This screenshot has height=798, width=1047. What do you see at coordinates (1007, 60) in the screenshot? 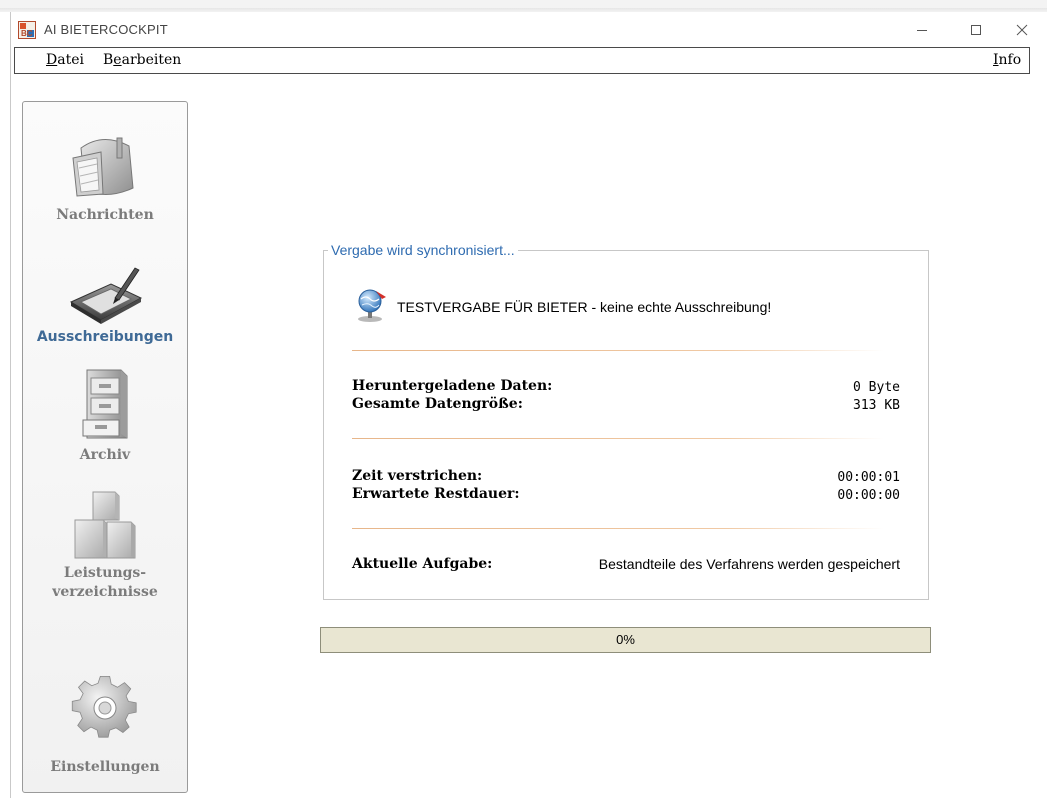
I see `menu-info: Info` at bounding box center [1007, 60].